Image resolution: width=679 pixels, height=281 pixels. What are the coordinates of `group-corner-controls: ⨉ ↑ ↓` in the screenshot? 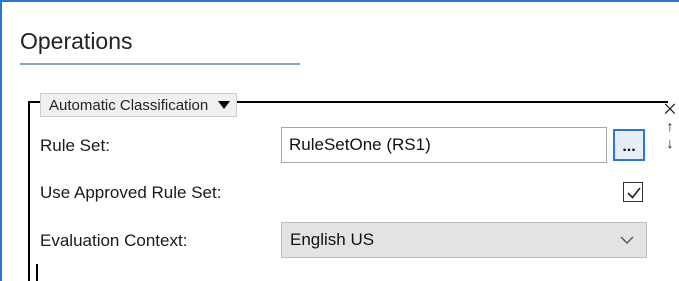 It's located at (670, 126).